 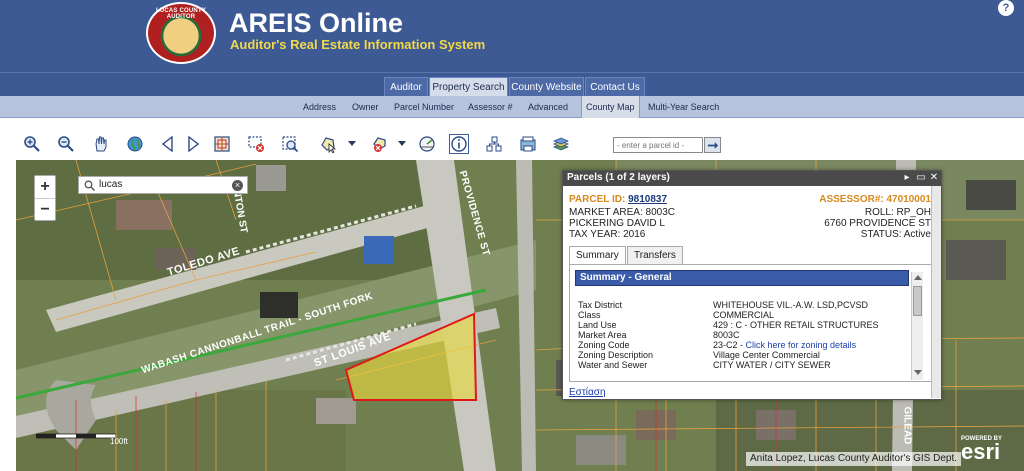 What do you see at coordinates (587, 392) in the screenshot?
I see `zoom-to-link: Εστίαση` at bounding box center [587, 392].